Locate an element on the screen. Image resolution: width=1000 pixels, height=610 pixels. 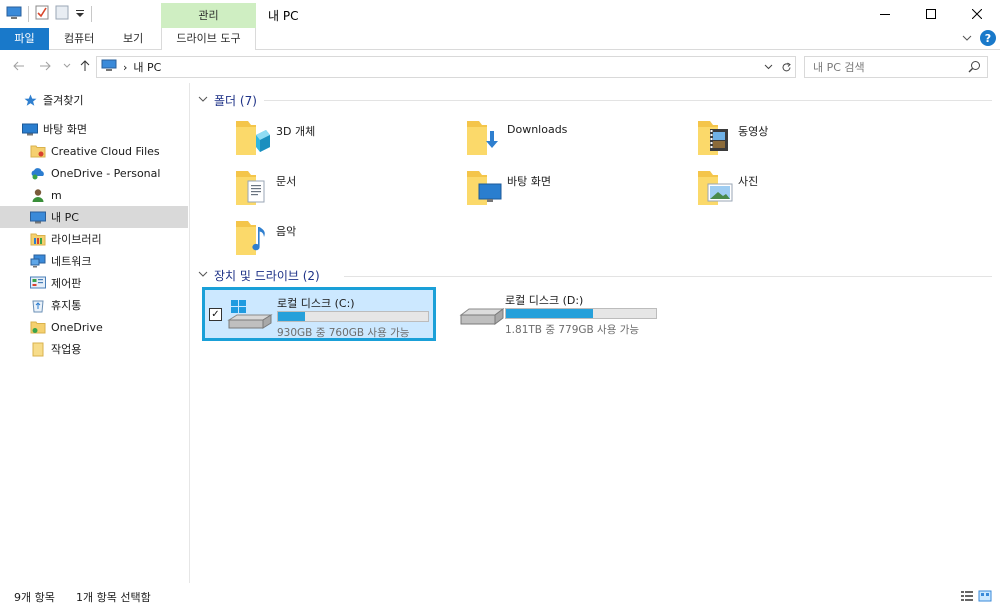
nav-item-favorites: 즐겨찾기 is located at coordinates (94, 100).